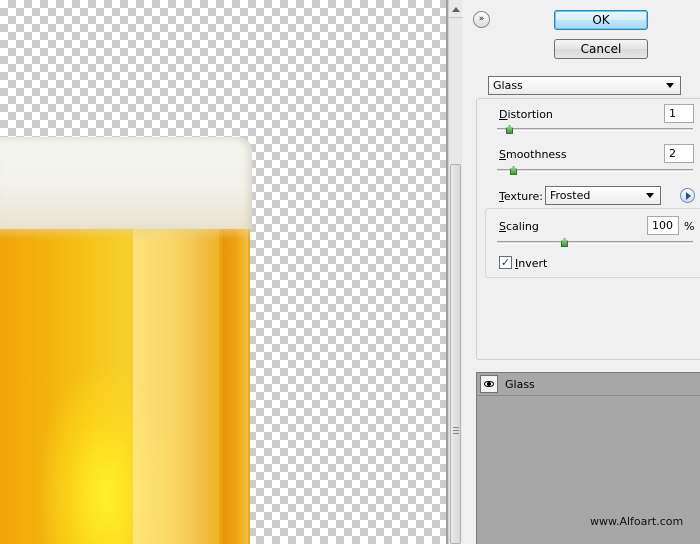 The image size is (700, 544). I want to click on invert-checkbox: ✓, so click(505, 262).